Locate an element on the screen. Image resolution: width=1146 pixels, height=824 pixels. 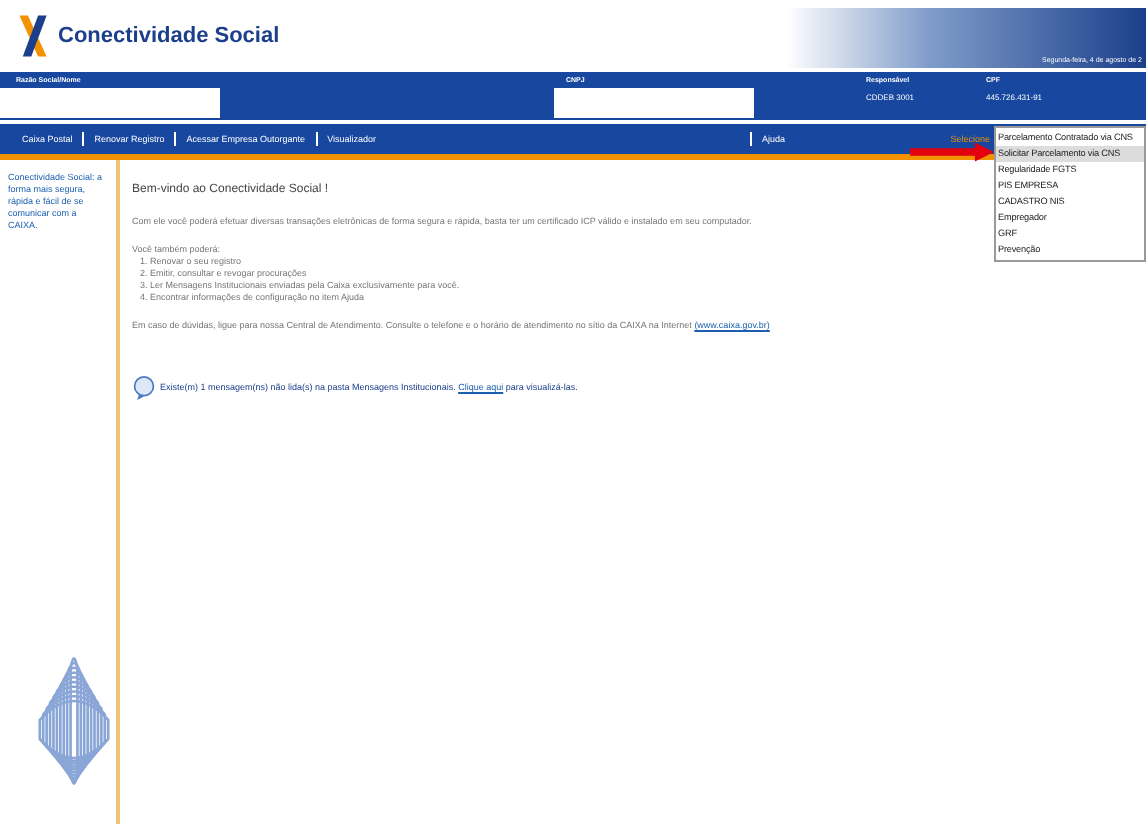
arrow-icon is located at coordinates (952, 152).